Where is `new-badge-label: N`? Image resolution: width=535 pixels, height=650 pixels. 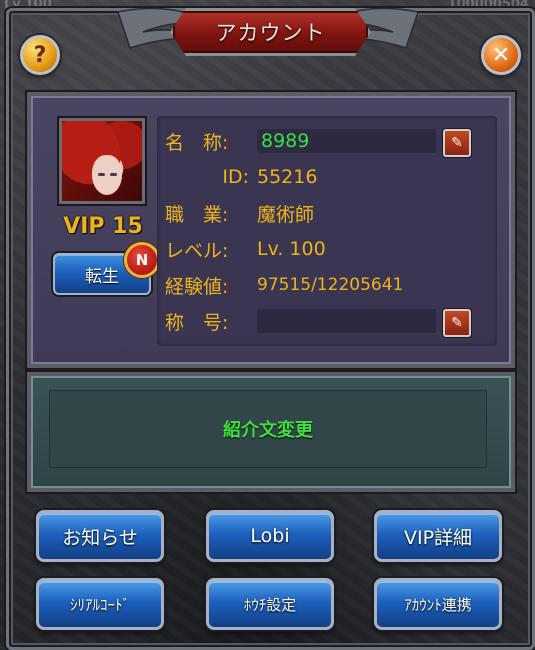 new-badge-label: N is located at coordinates (142, 260).